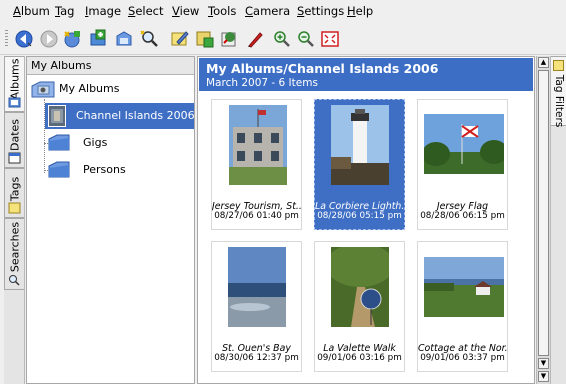  I want to click on tree-item-my-albums: My Albums, so click(110, 89).